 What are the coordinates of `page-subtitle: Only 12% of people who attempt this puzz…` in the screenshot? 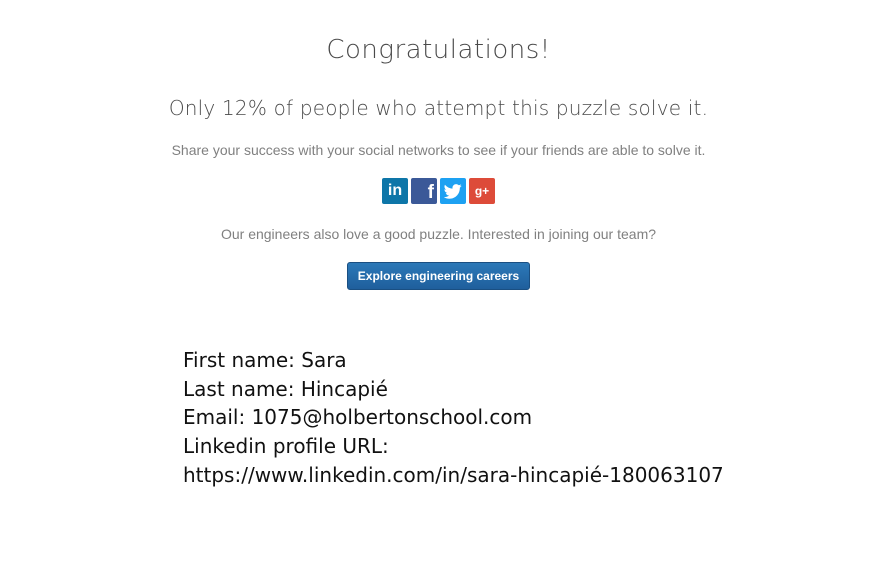 It's located at (438, 108).